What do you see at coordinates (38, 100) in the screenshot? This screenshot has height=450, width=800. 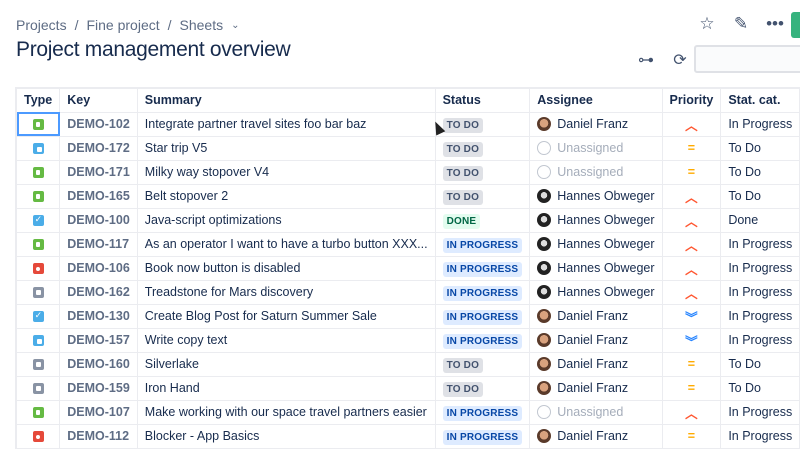 I see `column-header: Type` at bounding box center [38, 100].